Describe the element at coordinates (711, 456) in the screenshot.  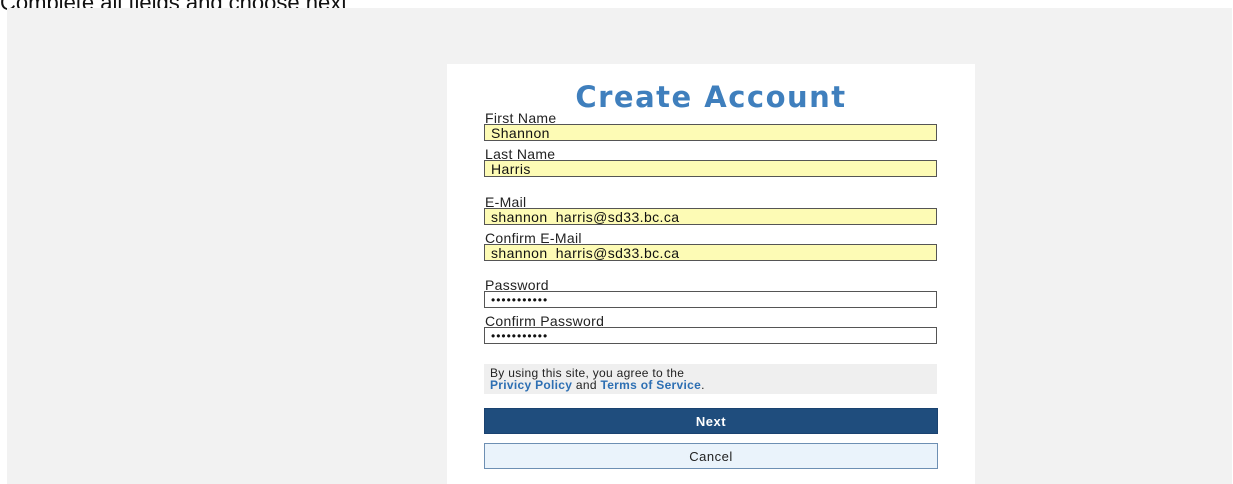
I see `cancel-button: Cancel` at that location.